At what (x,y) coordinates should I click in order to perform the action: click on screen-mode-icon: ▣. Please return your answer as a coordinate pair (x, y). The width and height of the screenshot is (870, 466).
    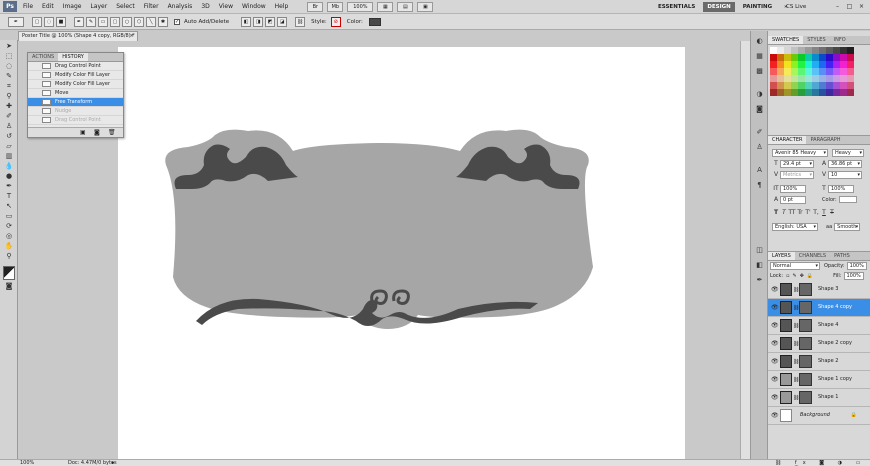
    Looking at the image, I should click on (425, 6).